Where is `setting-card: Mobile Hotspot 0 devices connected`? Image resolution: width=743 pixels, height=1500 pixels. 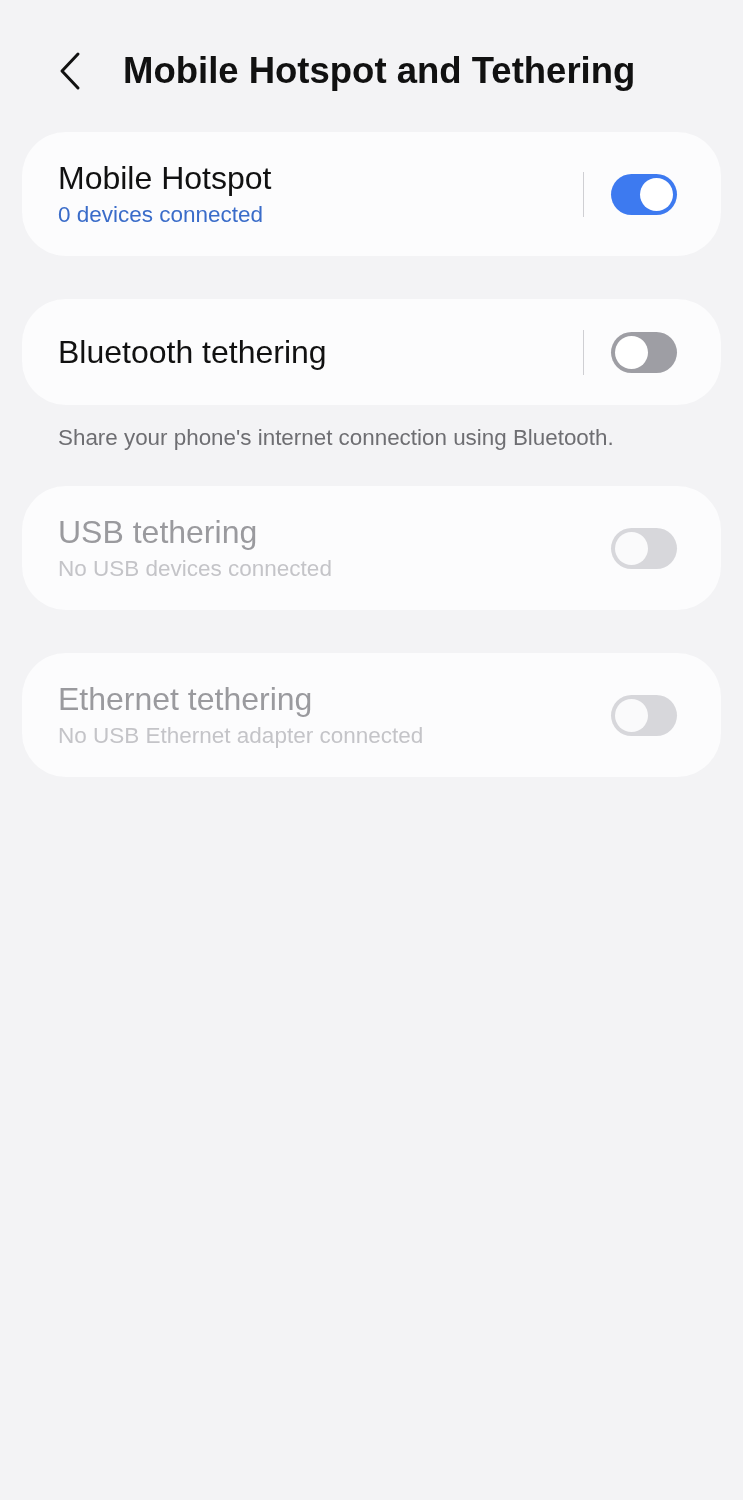 setting-card: Mobile Hotspot 0 devices connected is located at coordinates (371, 194).